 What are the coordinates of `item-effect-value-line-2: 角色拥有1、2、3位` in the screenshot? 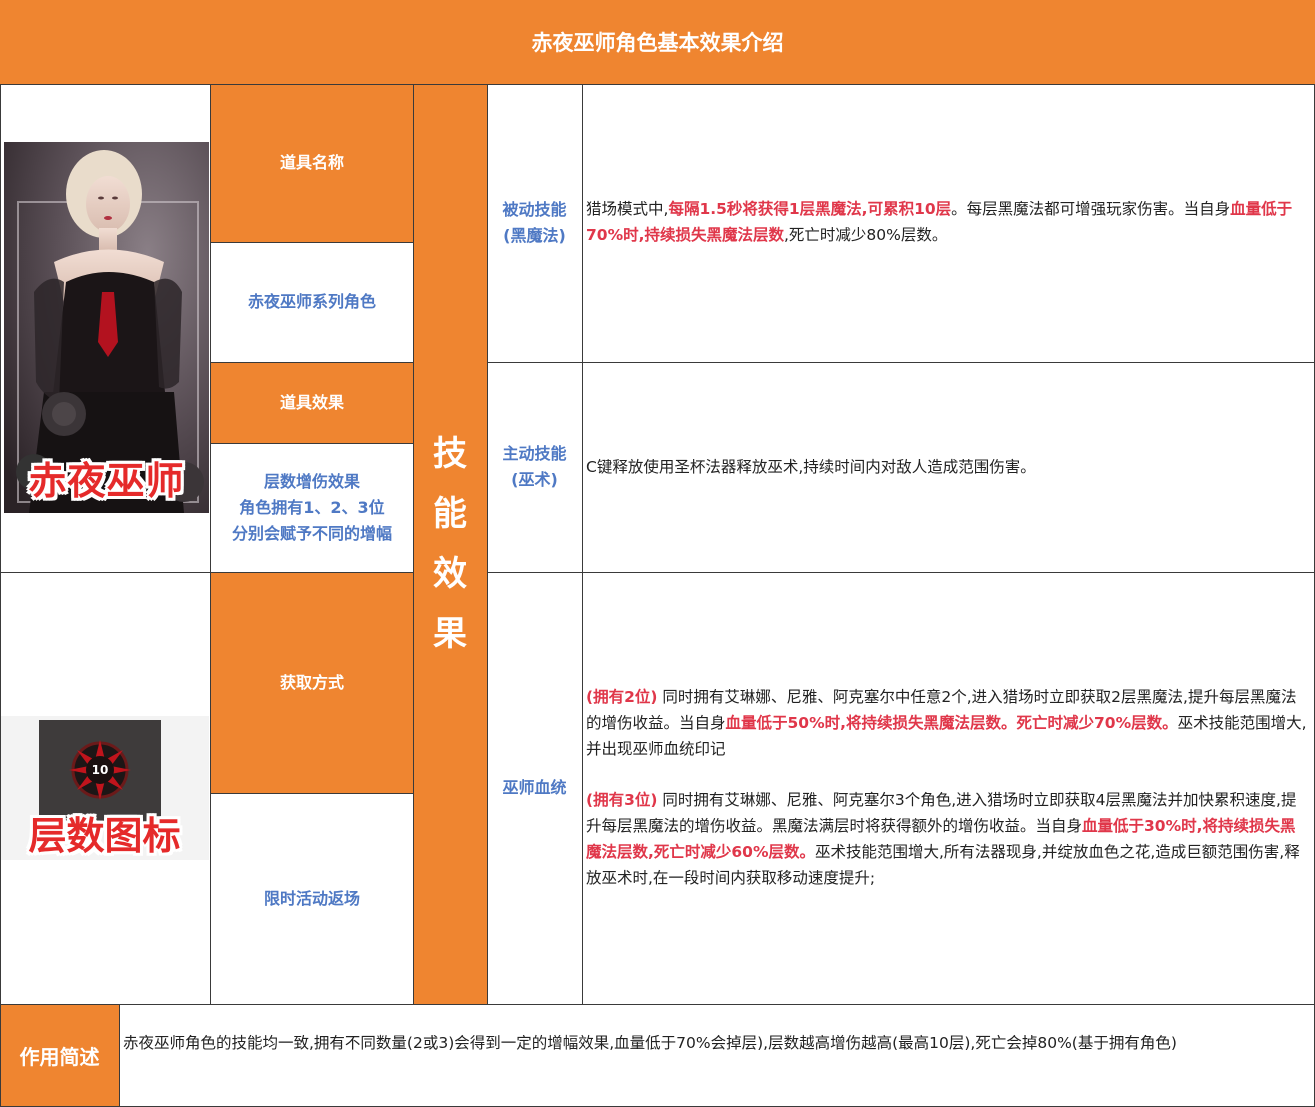 It's located at (312, 507).